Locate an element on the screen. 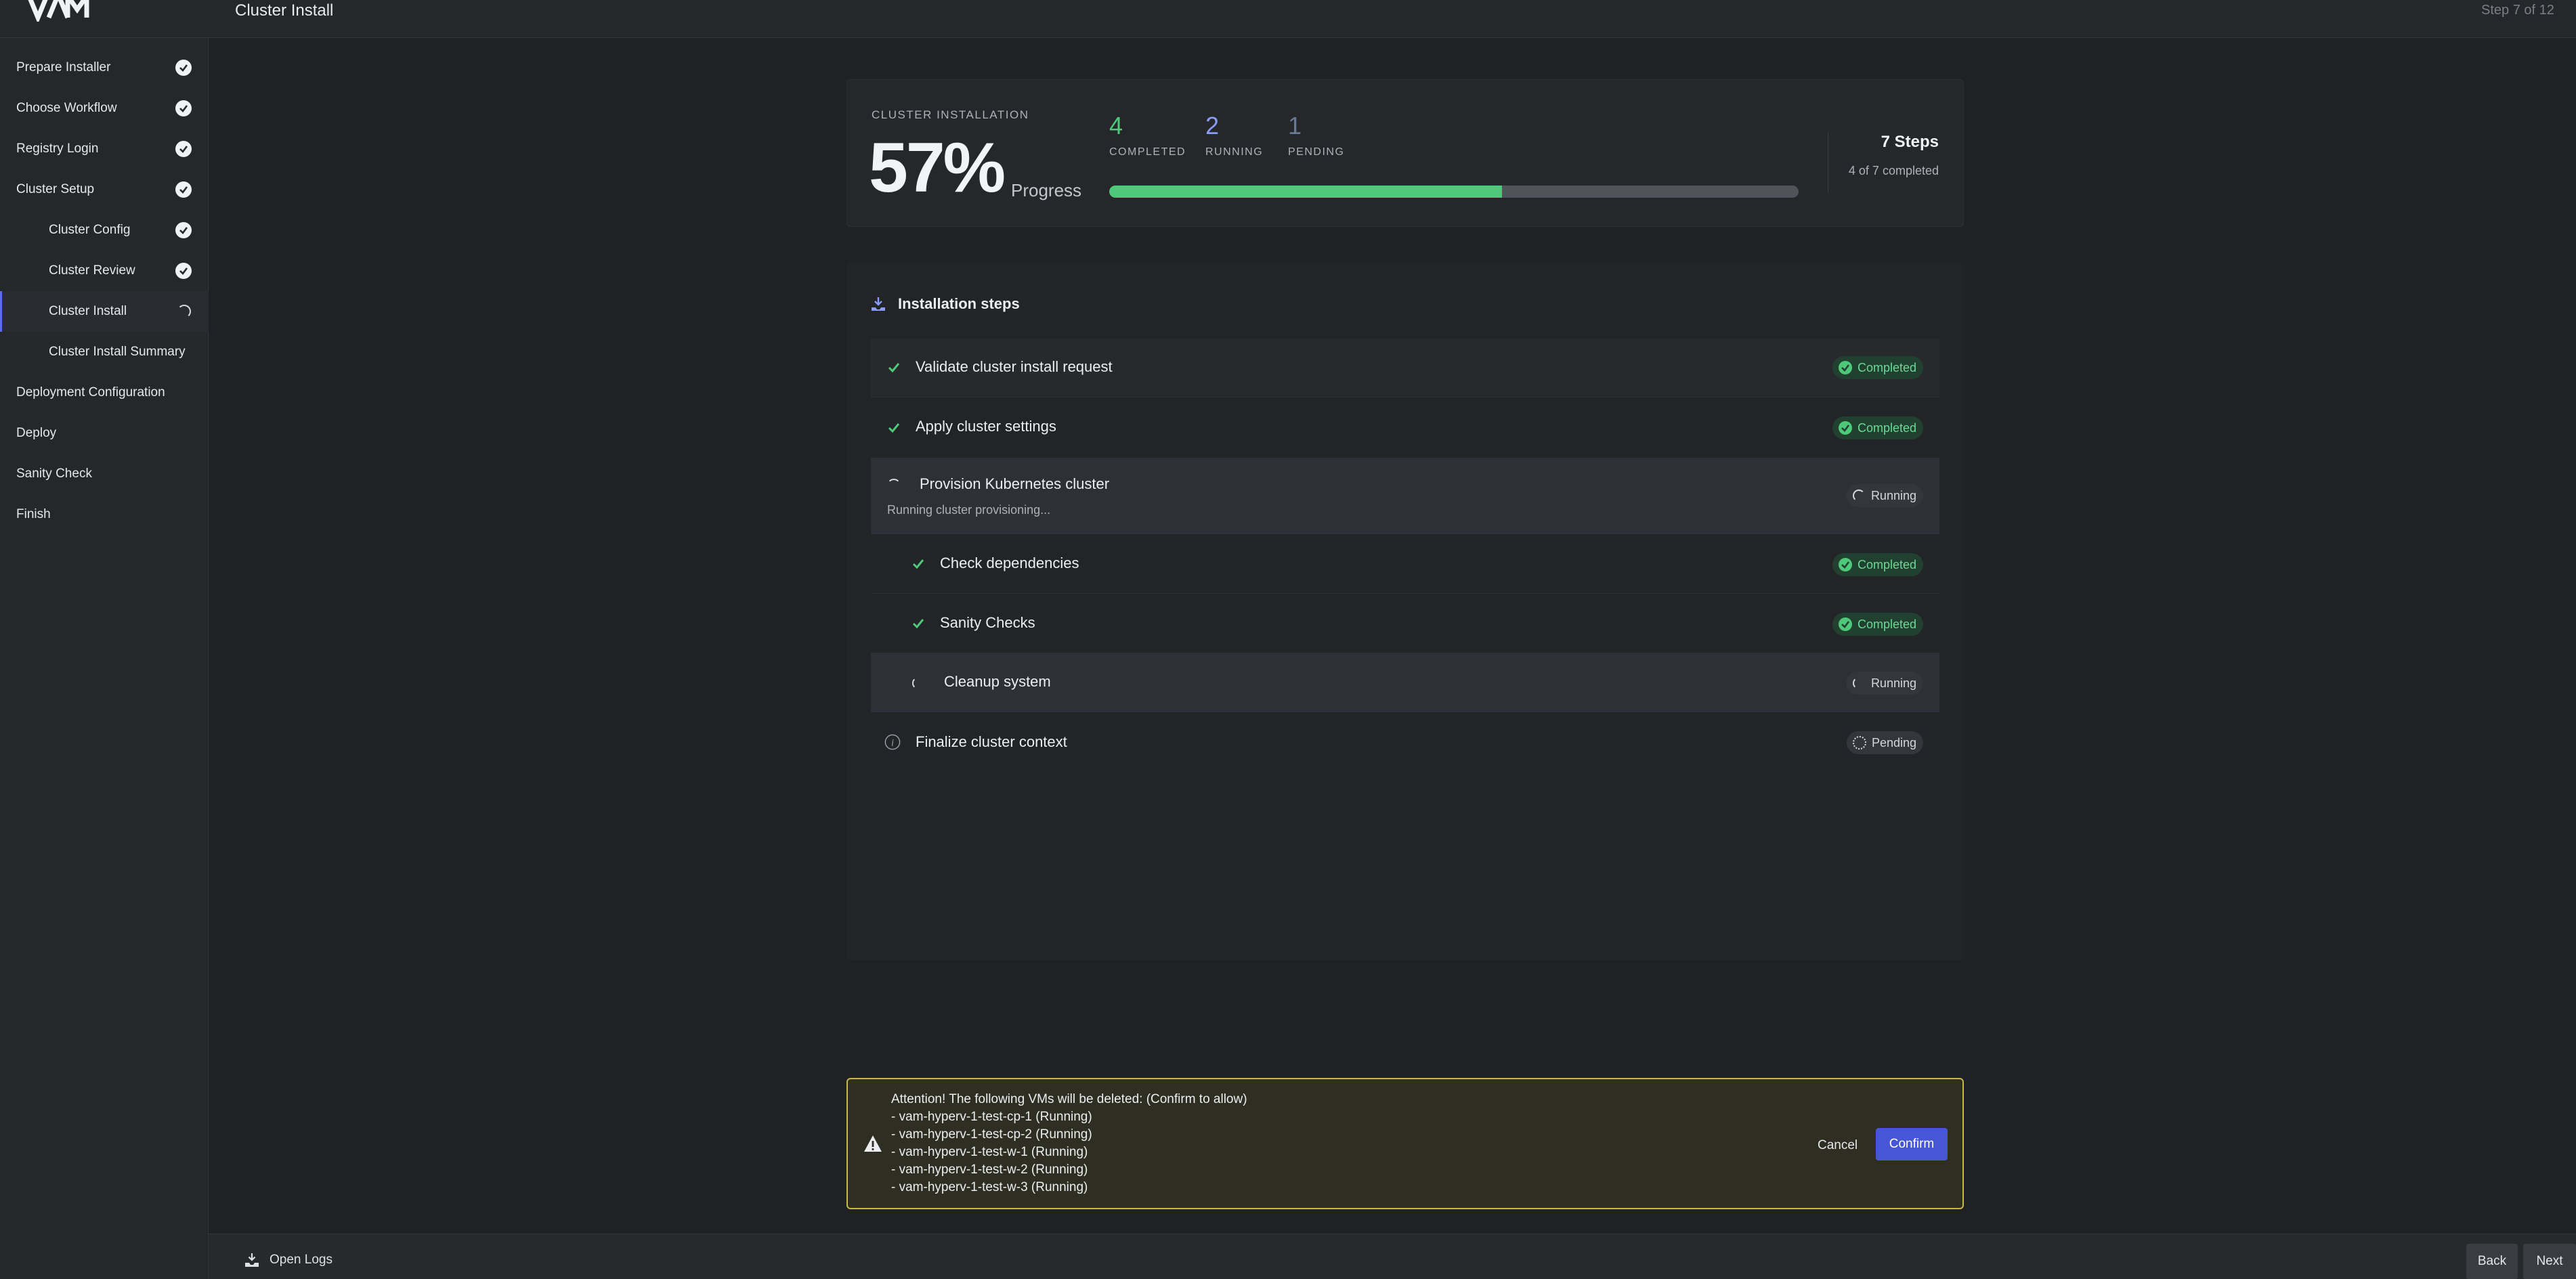 Image resolution: width=2576 pixels, height=1279 pixels. stat-running-label: RUNNING is located at coordinates (1234, 152).